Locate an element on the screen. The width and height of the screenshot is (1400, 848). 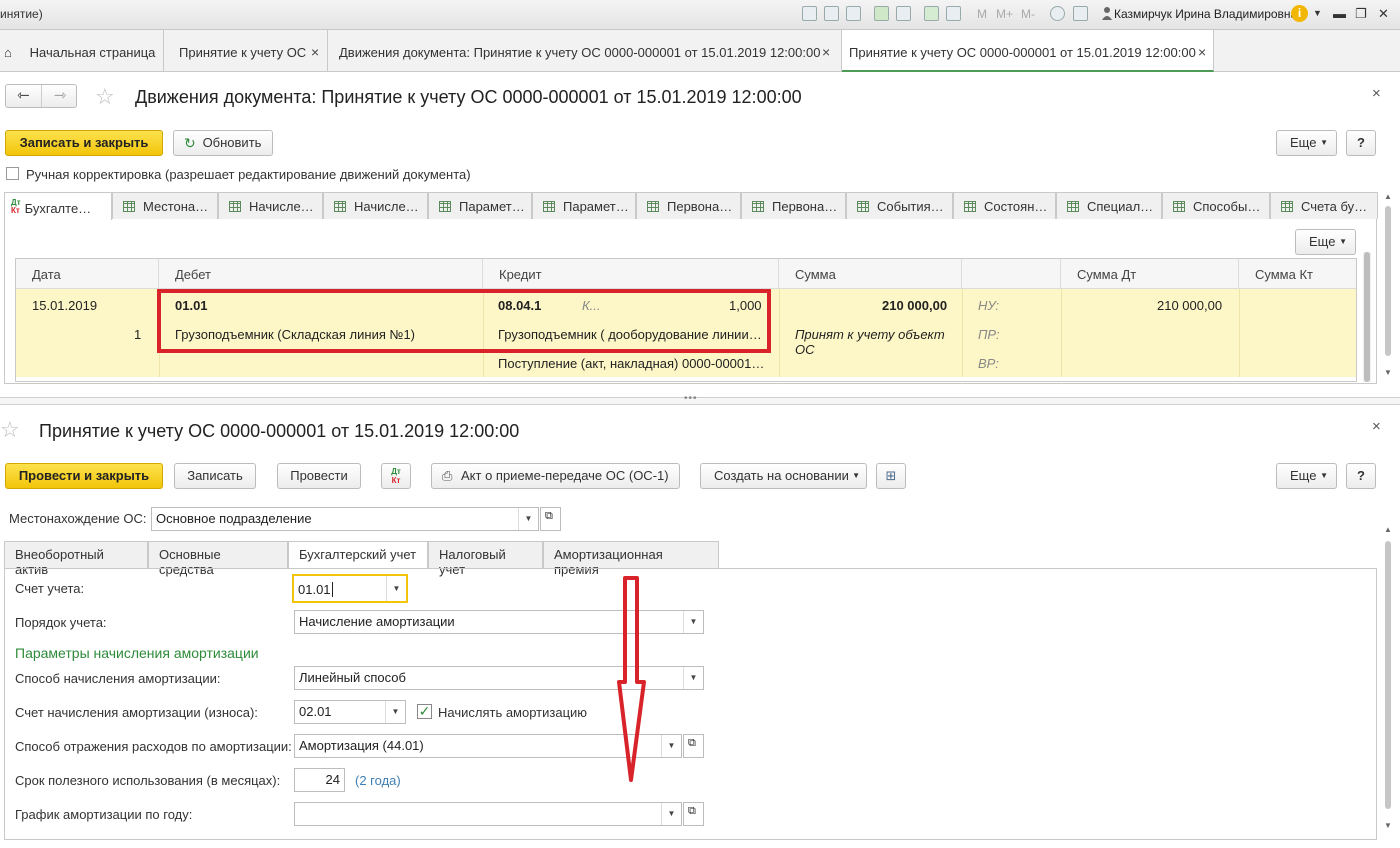
print-icon is located at coordinates (831, 13).